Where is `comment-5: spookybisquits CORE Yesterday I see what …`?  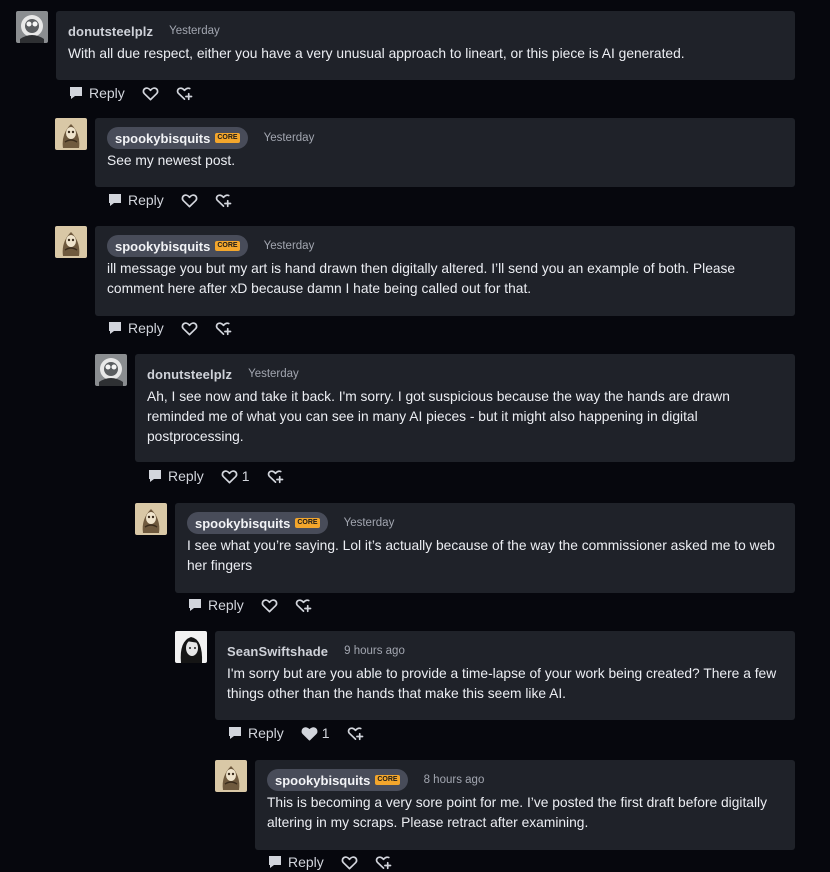 comment-5: spookybisquits CORE Yesterday I see what … is located at coordinates (465, 563).